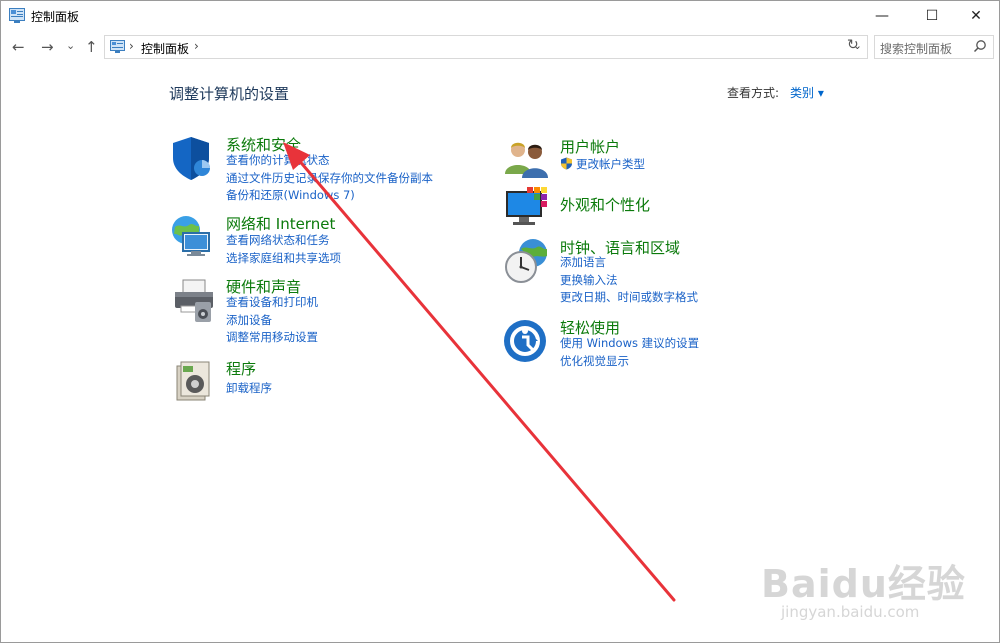 This screenshot has width=1000, height=643. I want to click on minimize-button: —, so click(882, 16).